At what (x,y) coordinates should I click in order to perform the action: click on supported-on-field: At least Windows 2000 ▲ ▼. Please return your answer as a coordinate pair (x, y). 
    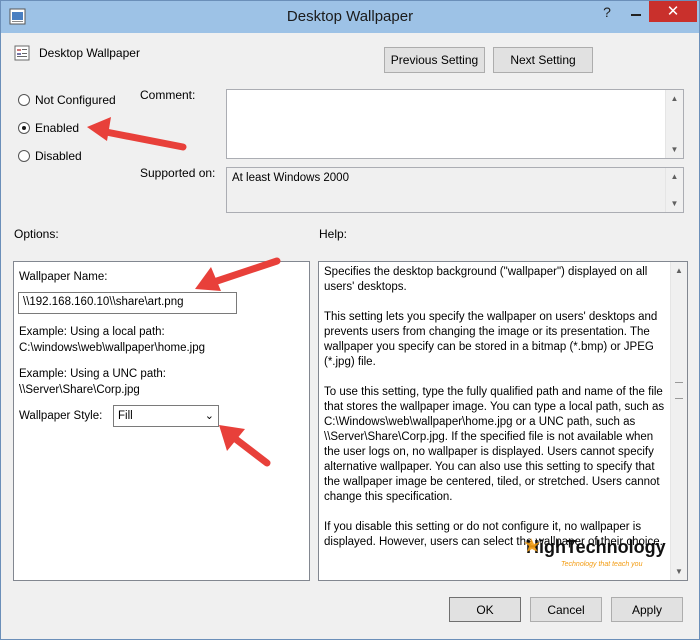
    Looking at the image, I should click on (455, 190).